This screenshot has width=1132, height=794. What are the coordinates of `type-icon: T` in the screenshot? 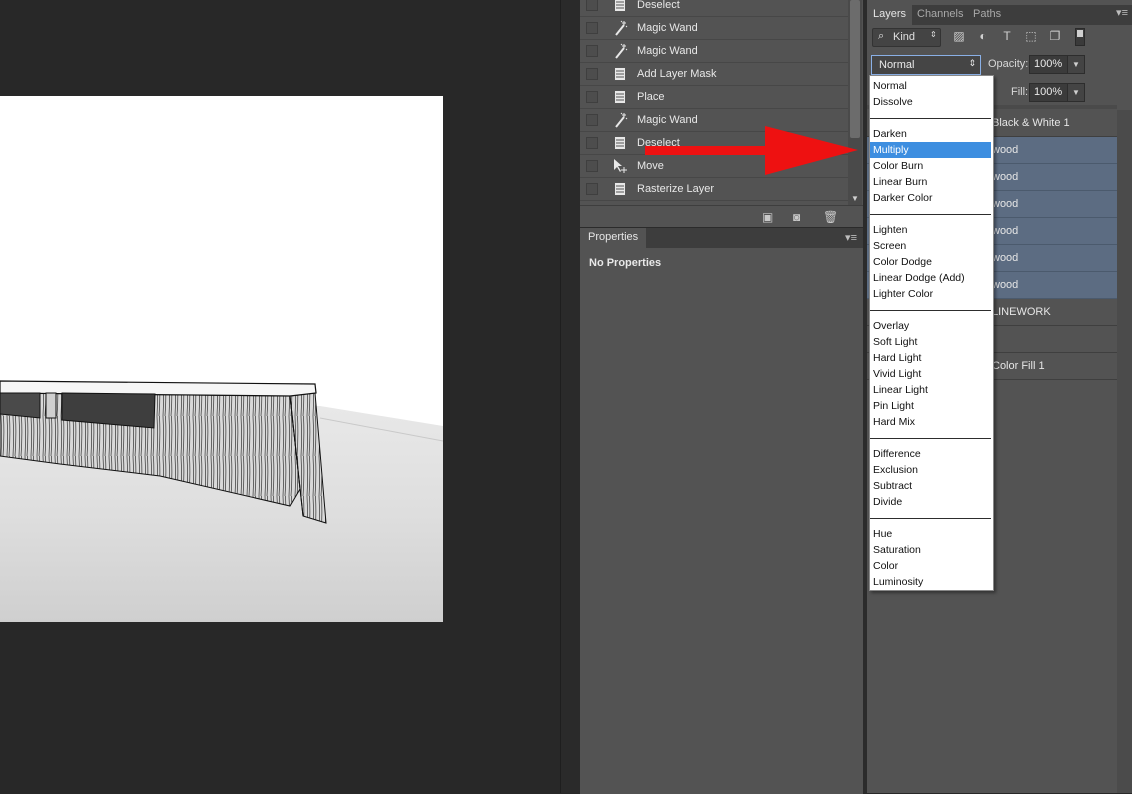 It's located at (1007, 36).